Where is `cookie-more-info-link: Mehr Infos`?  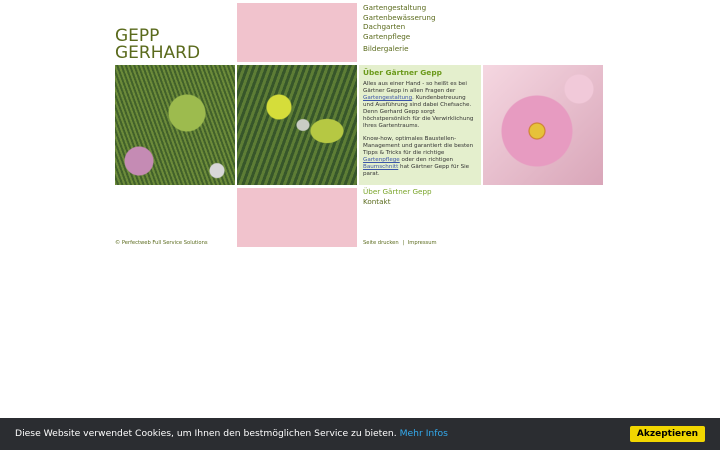 cookie-more-info-link: Mehr Infos is located at coordinates (424, 433).